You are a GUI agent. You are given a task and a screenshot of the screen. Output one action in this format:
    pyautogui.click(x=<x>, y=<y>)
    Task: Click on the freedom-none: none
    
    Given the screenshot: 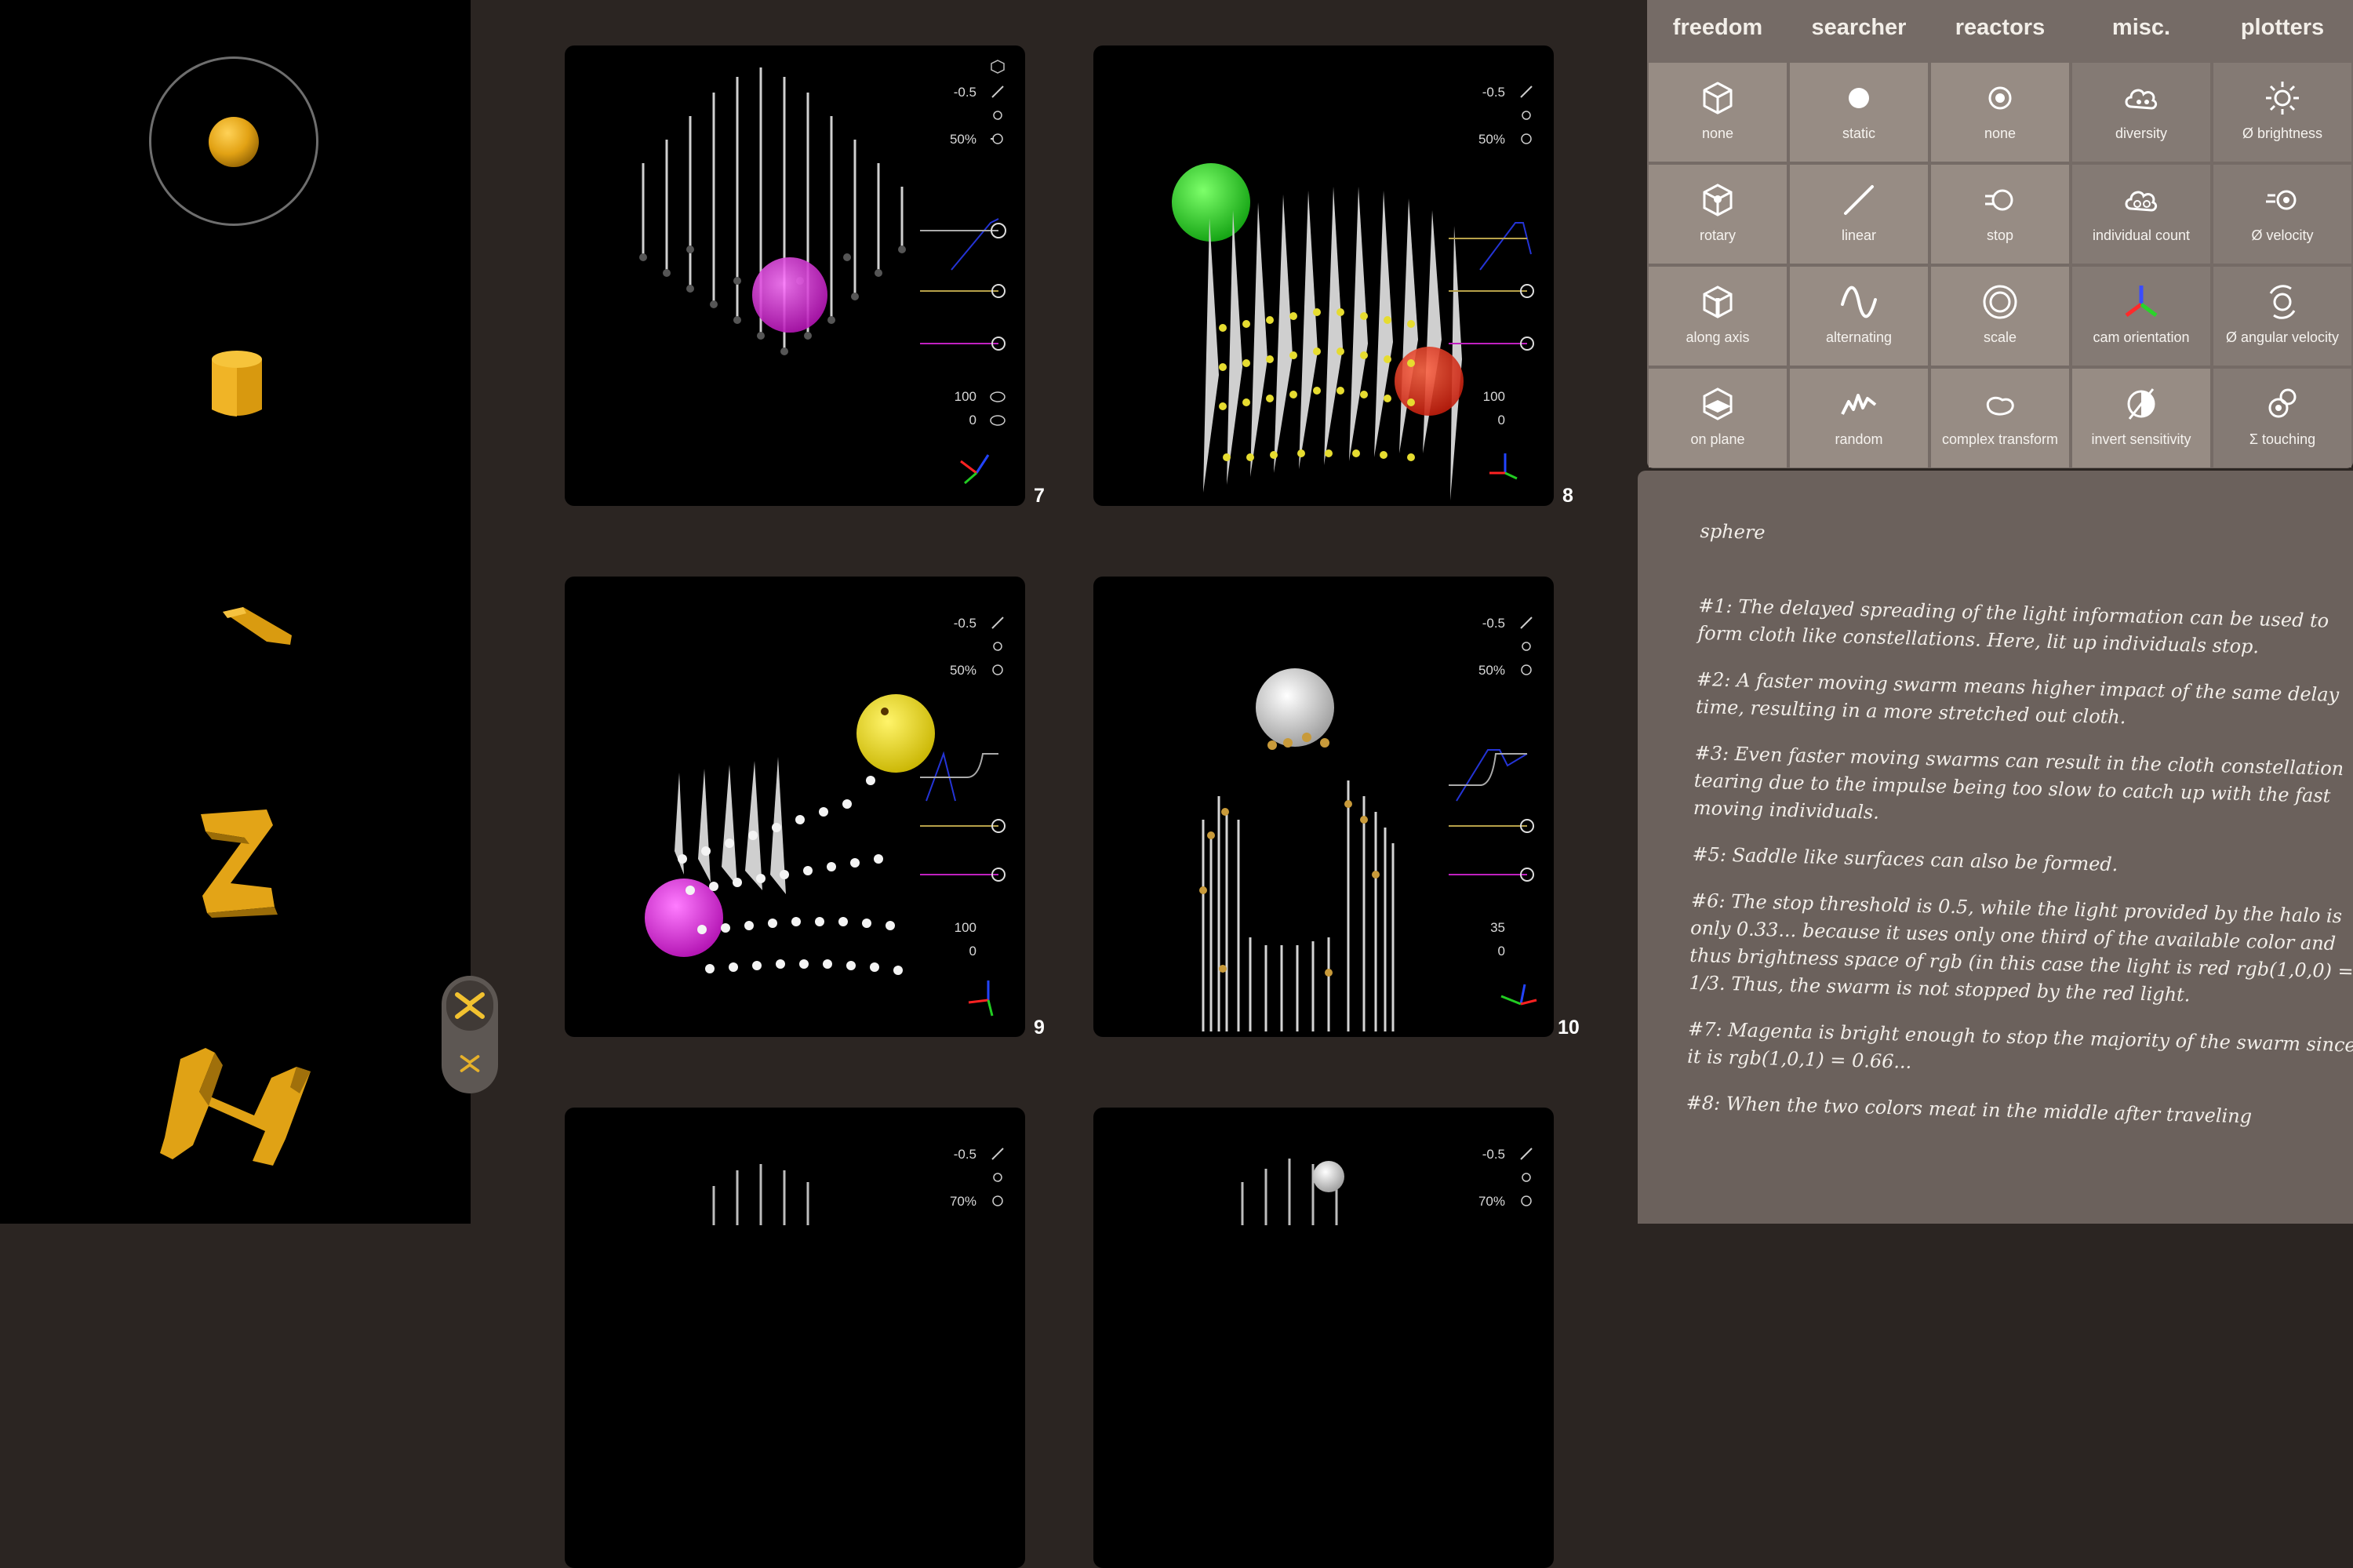 What is the action you would take?
    pyautogui.click(x=1718, y=112)
    